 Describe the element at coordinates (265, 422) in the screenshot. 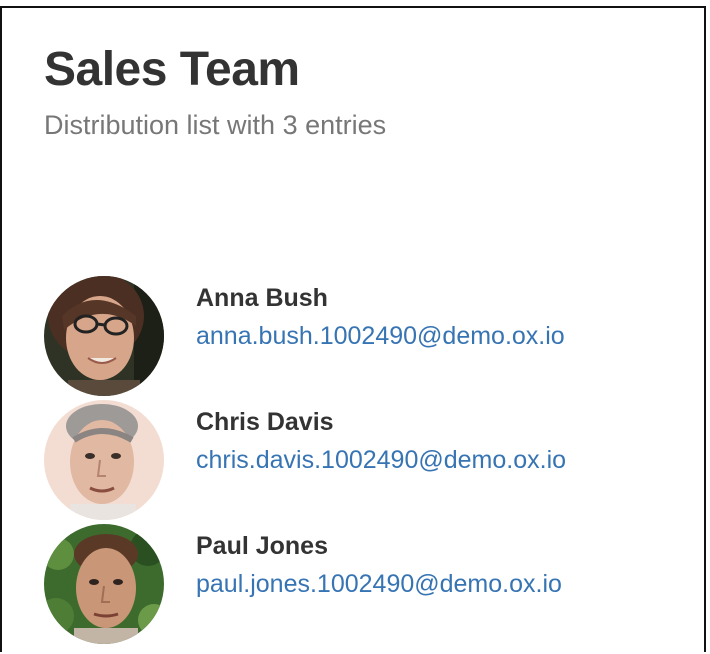

I see `member-name: Chris Davis` at that location.